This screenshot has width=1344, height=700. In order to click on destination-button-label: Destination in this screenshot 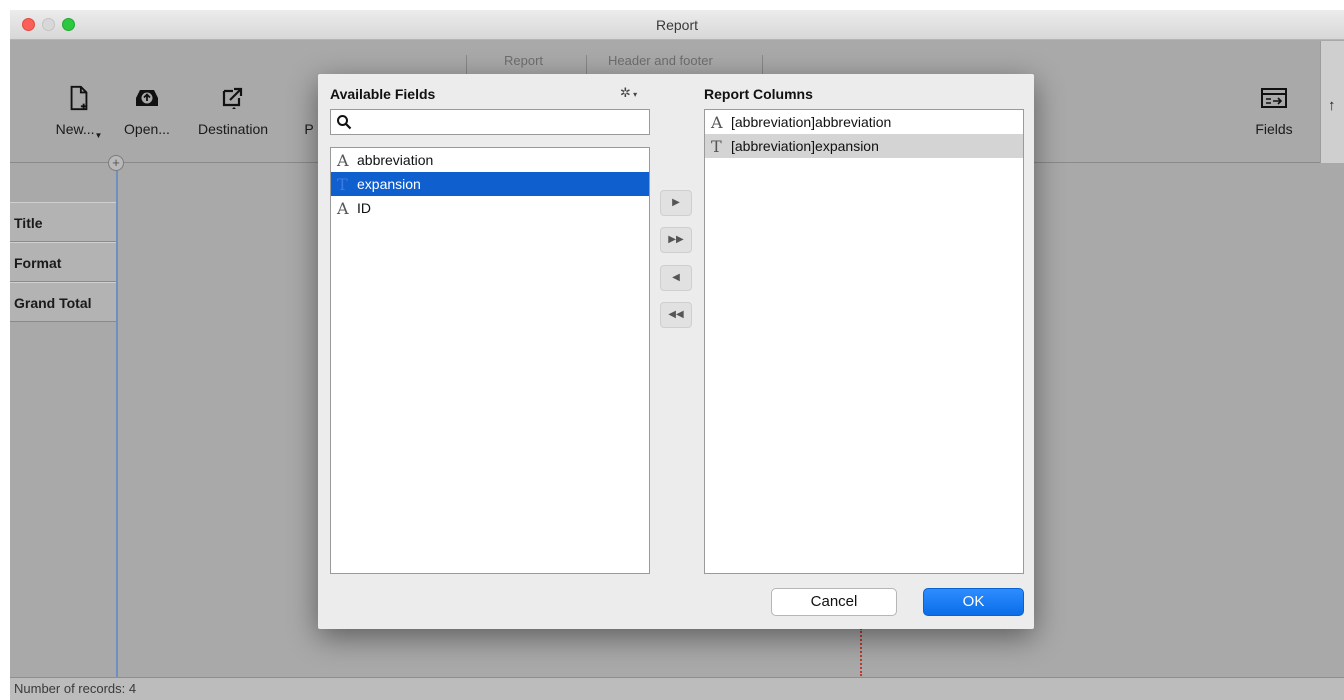, I will do `click(233, 129)`.